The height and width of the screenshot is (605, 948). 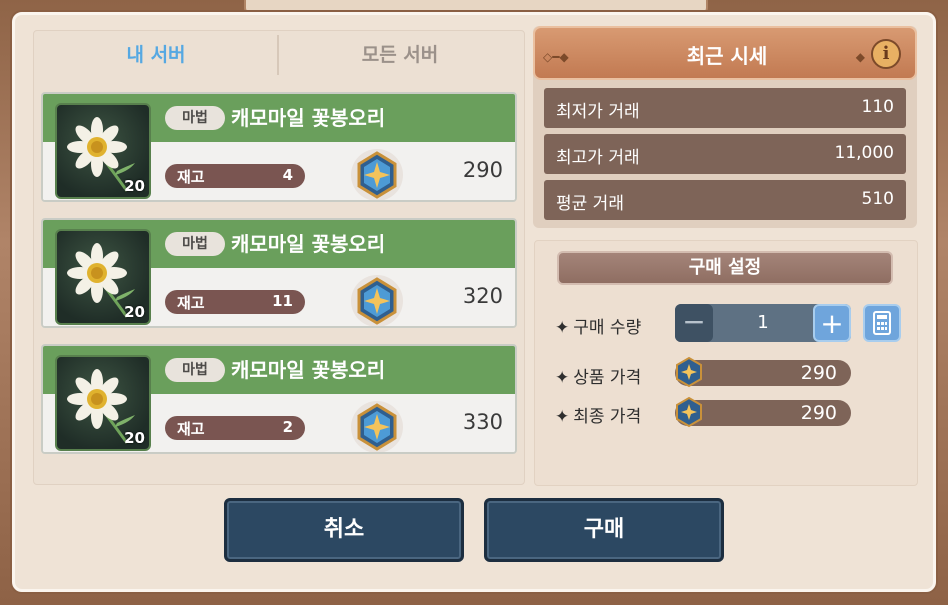 I want to click on server-tabs: 내 서버 모든 서버, so click(x=279, y=56).